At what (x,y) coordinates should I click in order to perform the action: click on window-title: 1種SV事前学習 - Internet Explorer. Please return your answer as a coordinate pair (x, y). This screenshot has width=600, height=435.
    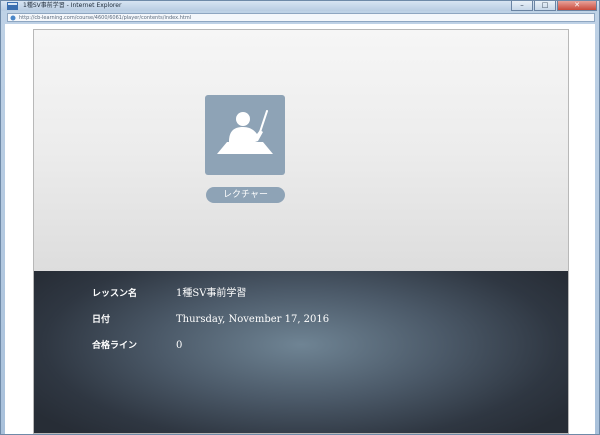
    Looking at the image, I should click on (72, 5).